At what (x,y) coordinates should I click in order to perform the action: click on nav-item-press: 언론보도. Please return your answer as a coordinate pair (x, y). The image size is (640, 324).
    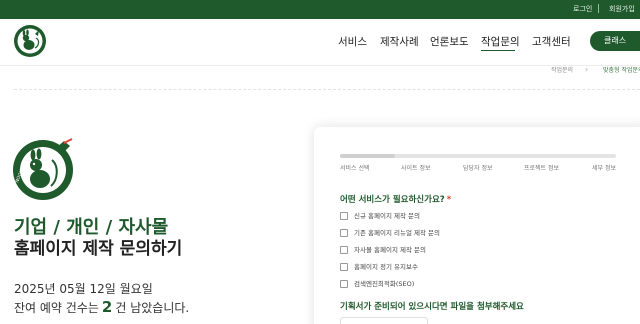
    Looking at the image, I should click on (449, 42).